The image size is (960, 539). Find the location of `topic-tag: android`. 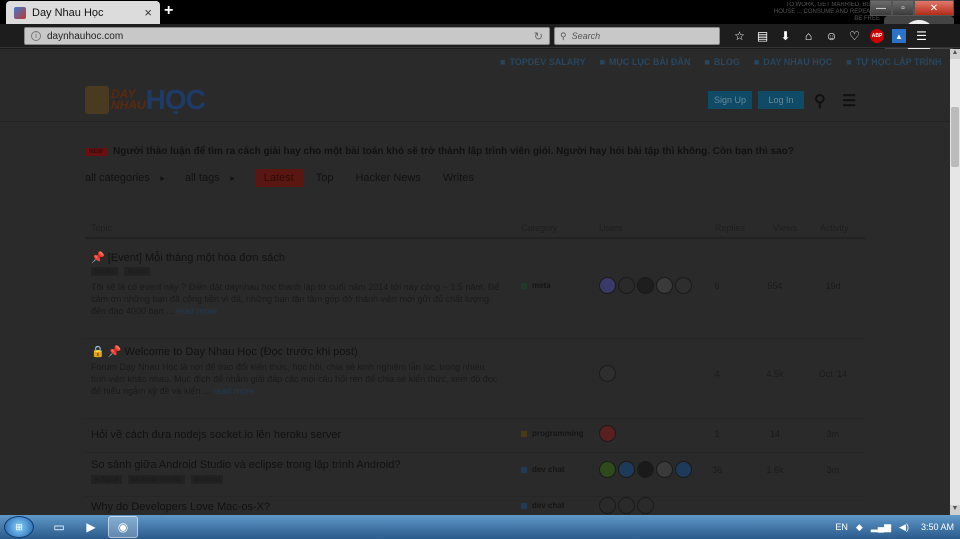

topic-tag: android is located at coordinates (207, 479).